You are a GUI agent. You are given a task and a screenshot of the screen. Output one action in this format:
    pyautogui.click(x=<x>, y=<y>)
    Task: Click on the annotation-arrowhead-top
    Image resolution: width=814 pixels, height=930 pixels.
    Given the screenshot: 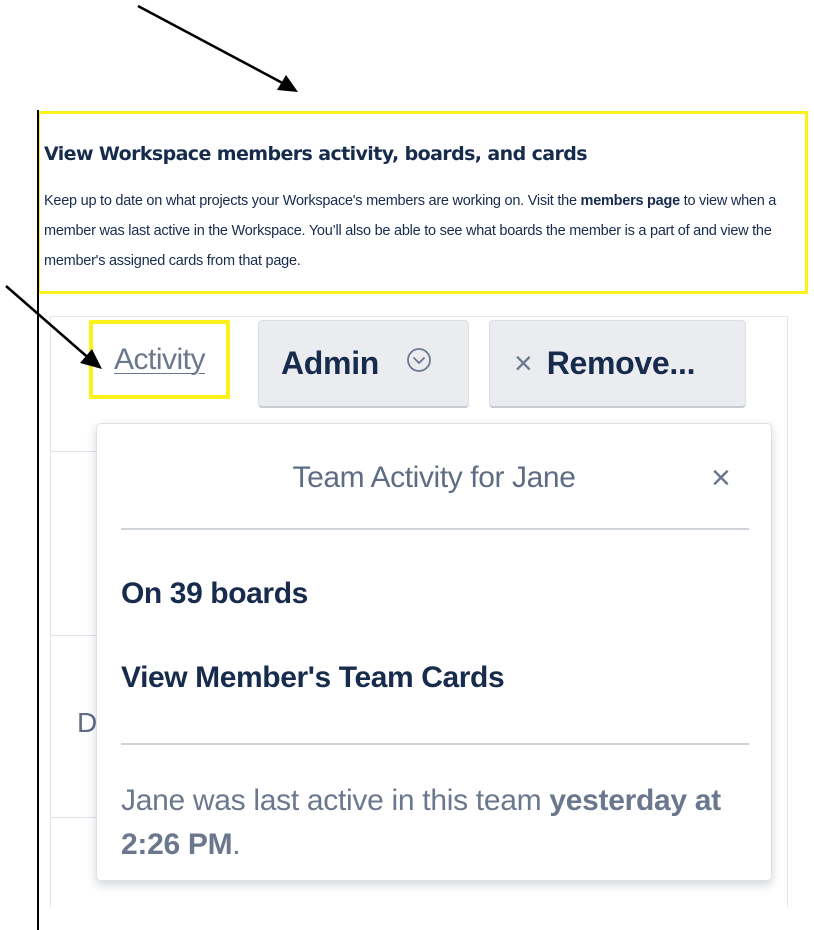 What is the action you would take?
    pyautogui.click(x=287, y=83)
    